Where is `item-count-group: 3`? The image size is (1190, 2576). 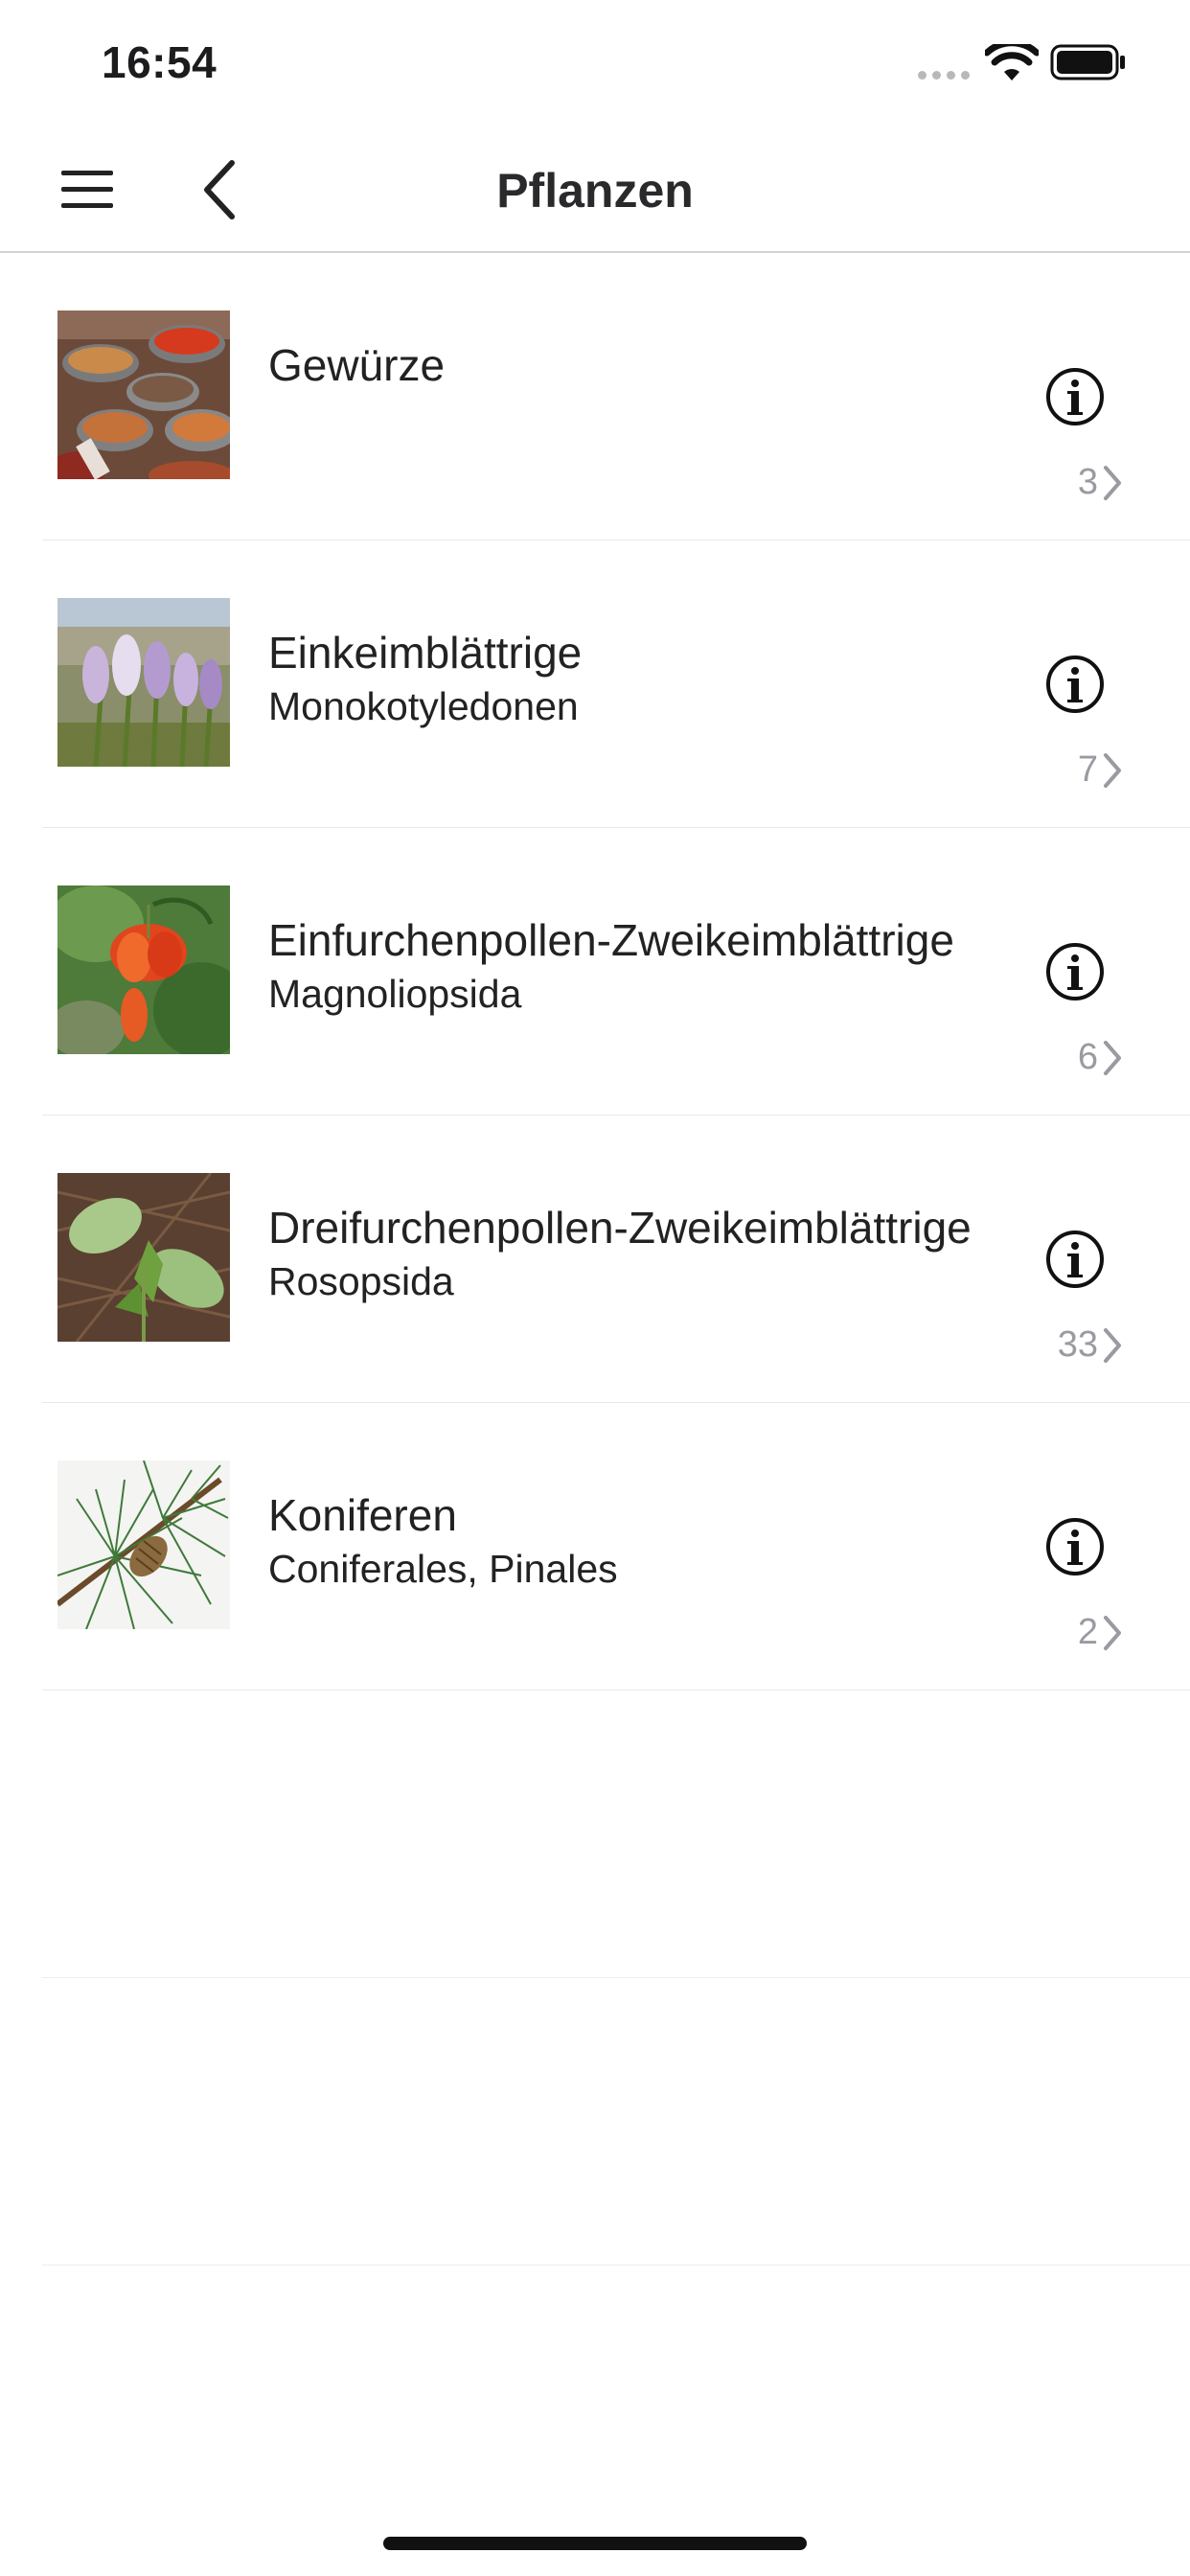
item-count-group: 3 is located at coordinates (1101, 482).